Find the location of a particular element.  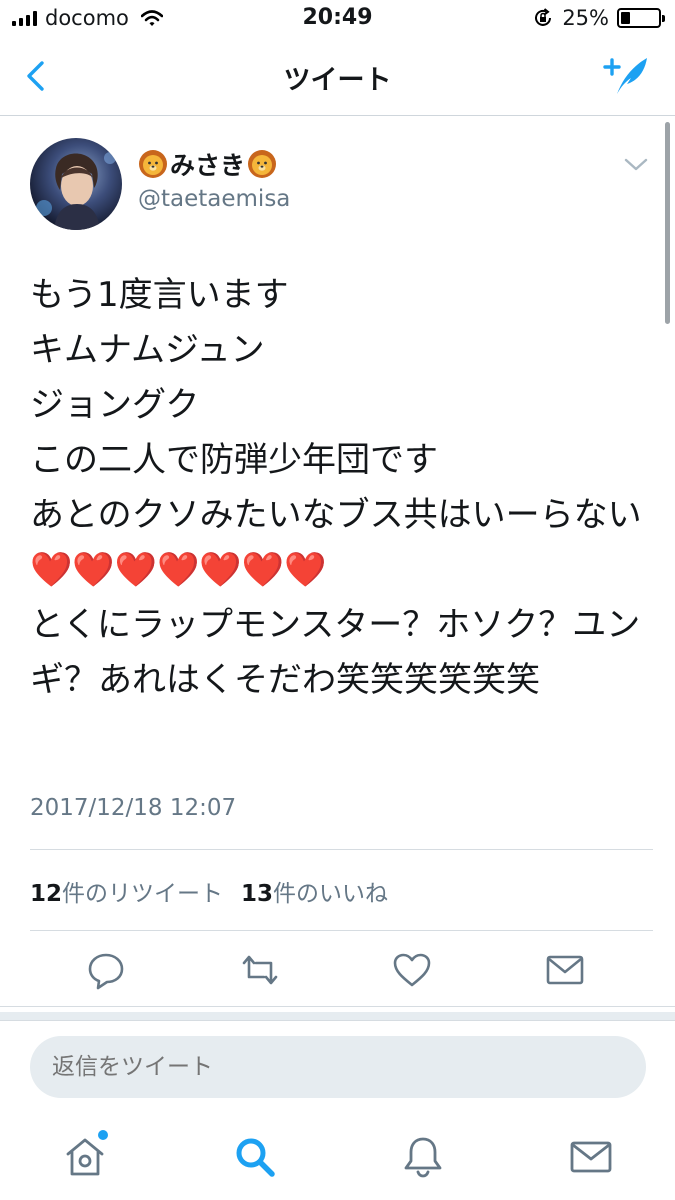

compose-tweet-icon is located at coordinates (625, 76).